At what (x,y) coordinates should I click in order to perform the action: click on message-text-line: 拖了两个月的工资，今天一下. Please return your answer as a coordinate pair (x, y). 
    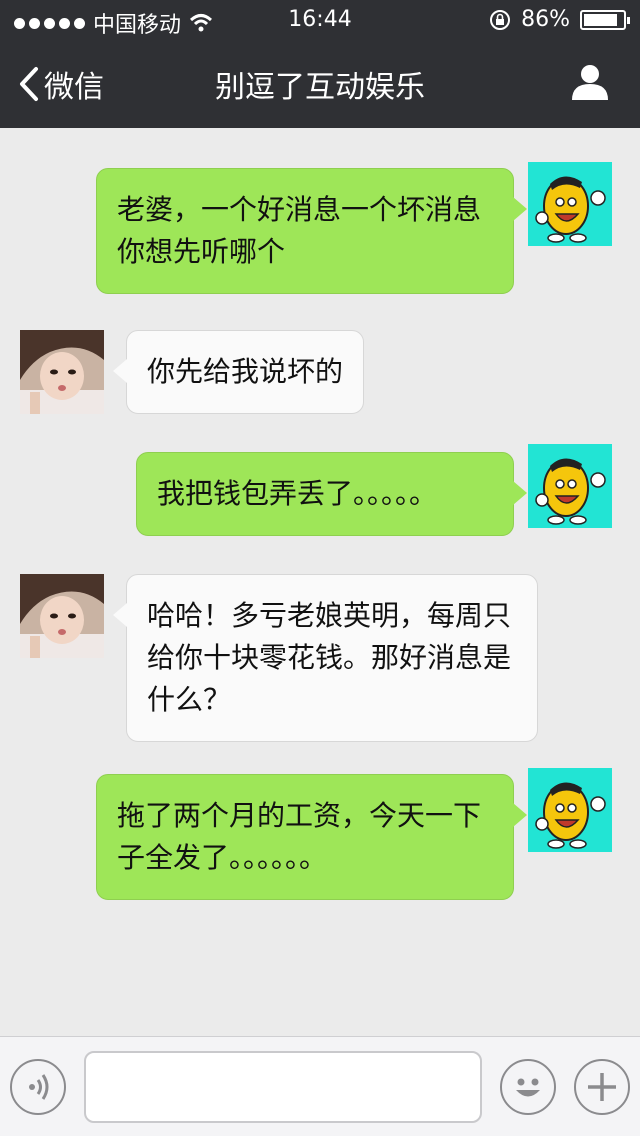
    Looking at the image, I should click on (299, 815).